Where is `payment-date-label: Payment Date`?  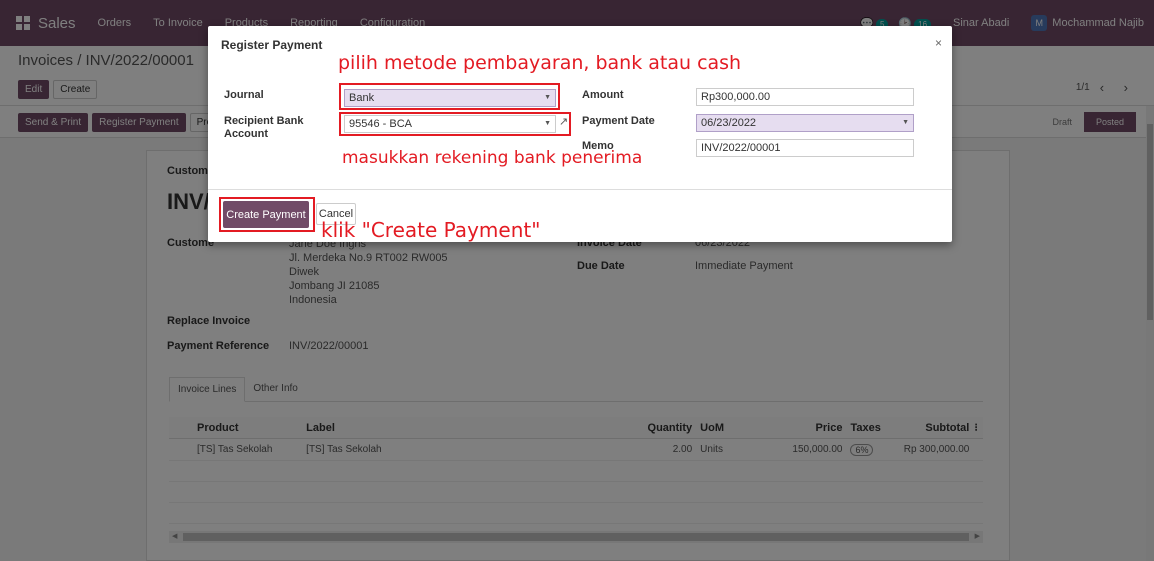 payment-date-label: Payment Date is located at coordinates (618, 121).